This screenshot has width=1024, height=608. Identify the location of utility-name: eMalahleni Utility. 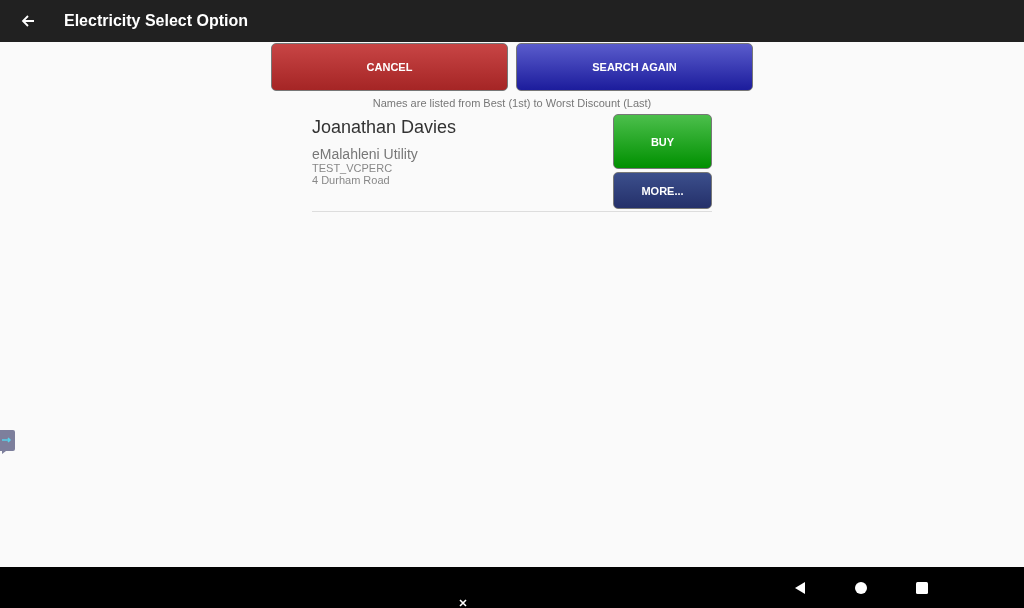
(365, 154).